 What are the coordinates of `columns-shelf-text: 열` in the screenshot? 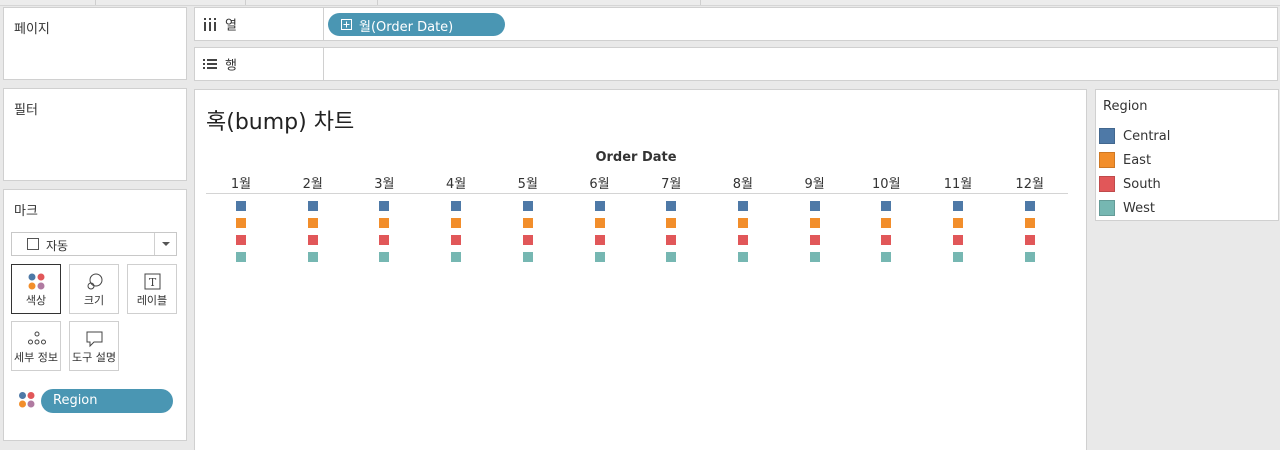 It's located at (231, 26).